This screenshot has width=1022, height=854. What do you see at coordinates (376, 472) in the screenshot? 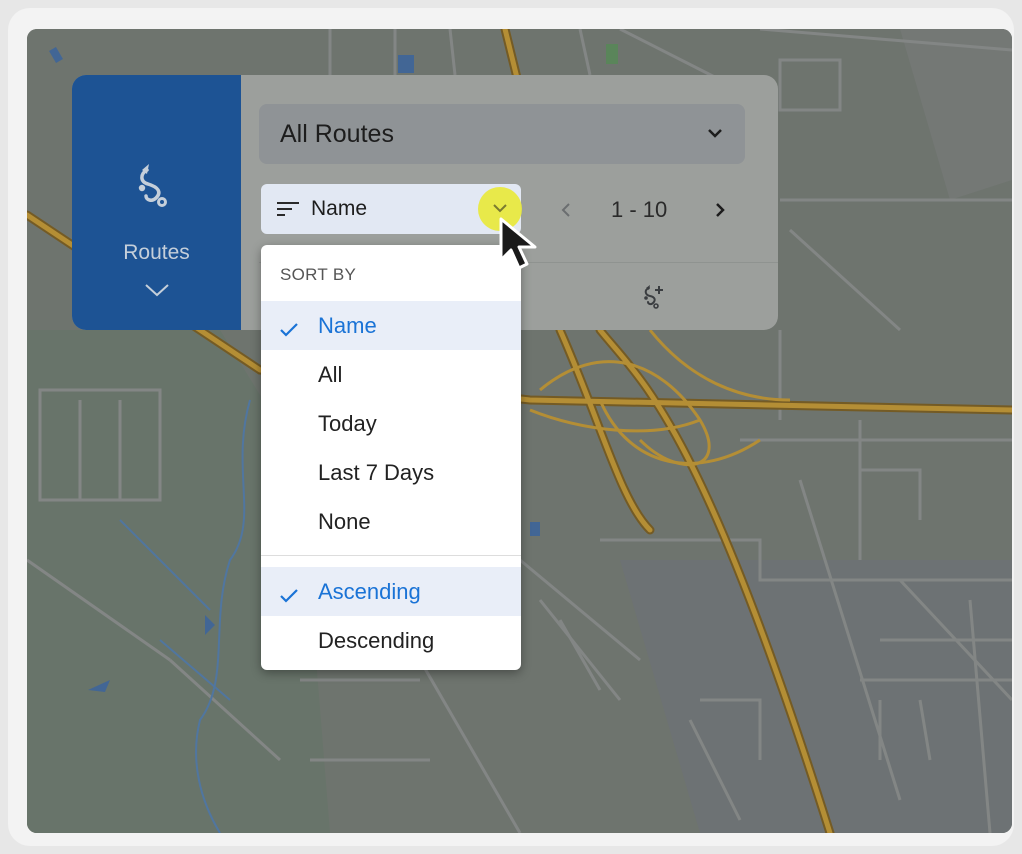
I see `sort-option-label: Last 7 Days` at bounding box center [376, 472].